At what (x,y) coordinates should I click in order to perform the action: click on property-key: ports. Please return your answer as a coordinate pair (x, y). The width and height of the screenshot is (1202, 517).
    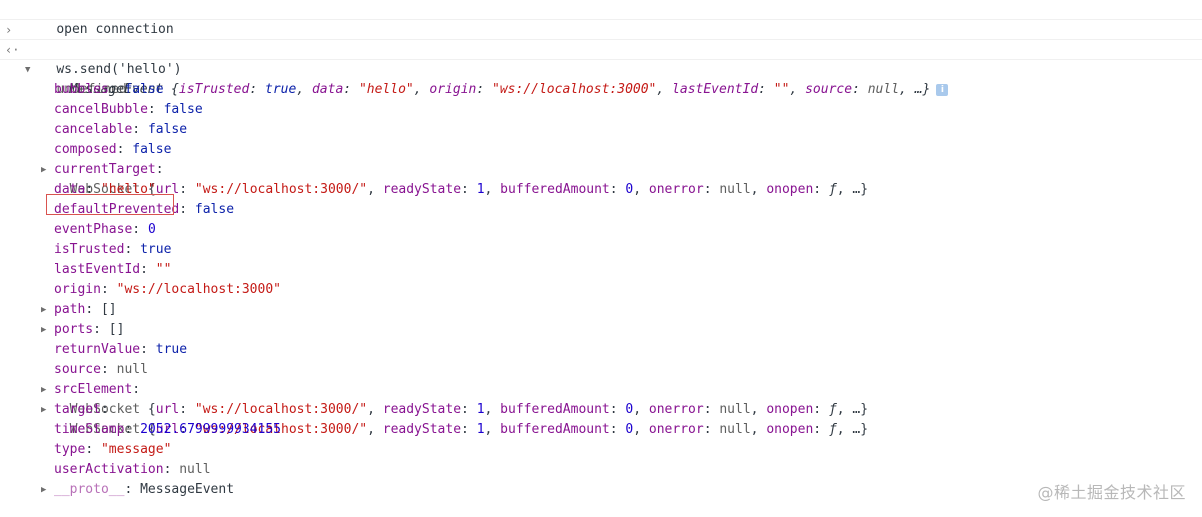
    Looking at the image, I should click on (74, 329).